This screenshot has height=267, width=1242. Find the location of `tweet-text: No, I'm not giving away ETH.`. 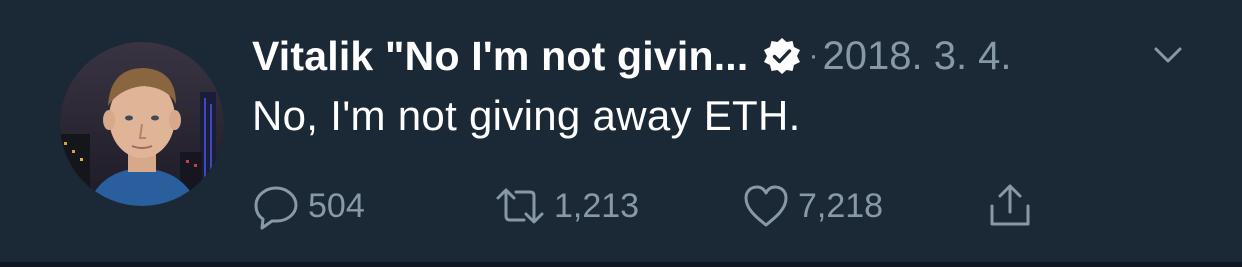

tweet-text: No, I'm not giving away ETH. is located at coordinates (526, 115).